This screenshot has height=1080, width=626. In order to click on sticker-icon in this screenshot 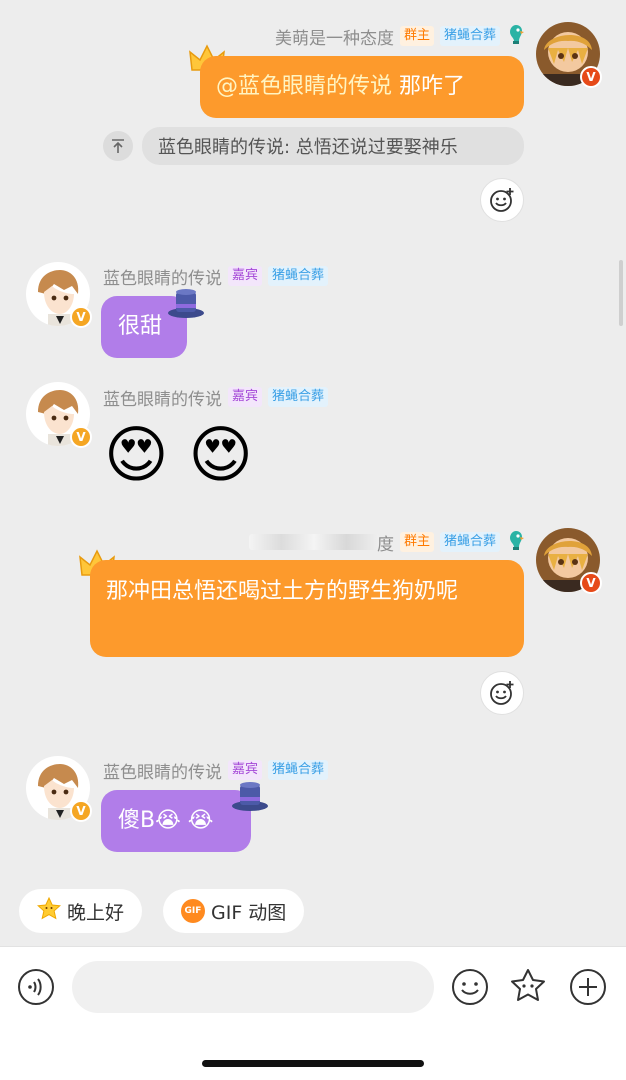, I will do `click(528, 985)`.